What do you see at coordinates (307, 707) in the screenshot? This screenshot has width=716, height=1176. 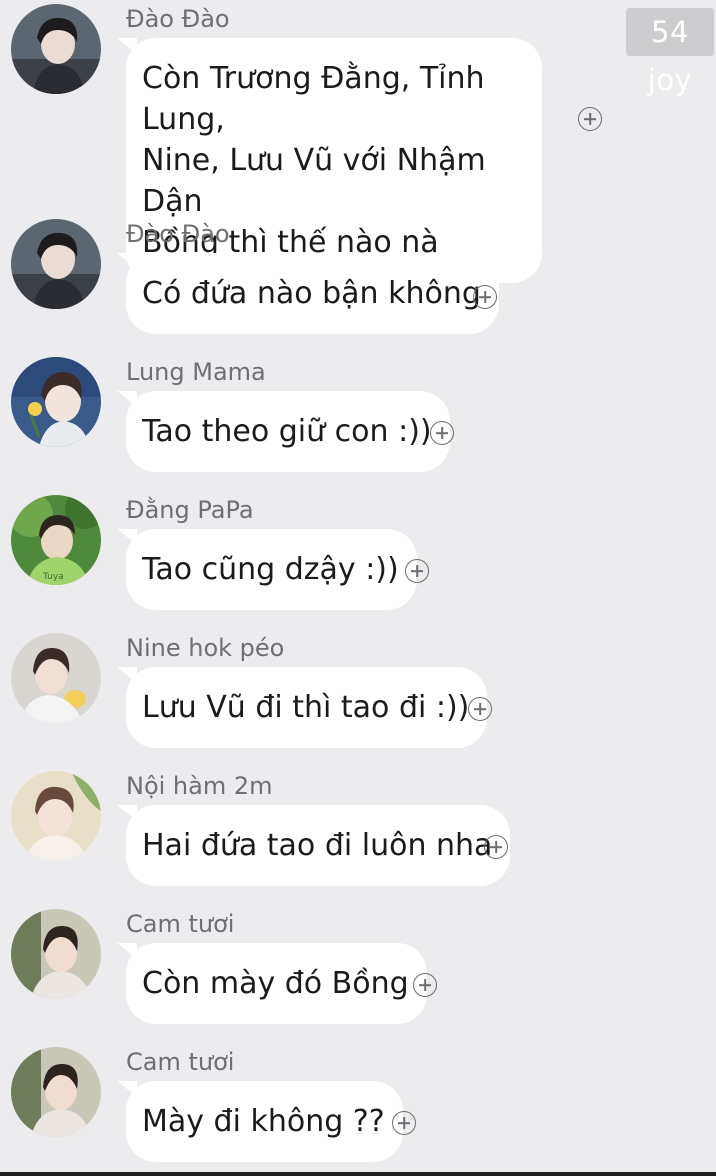 I see `message-bubble: Lưu Vũ đi thì tao đi :))` at bounding box center [307, 707].